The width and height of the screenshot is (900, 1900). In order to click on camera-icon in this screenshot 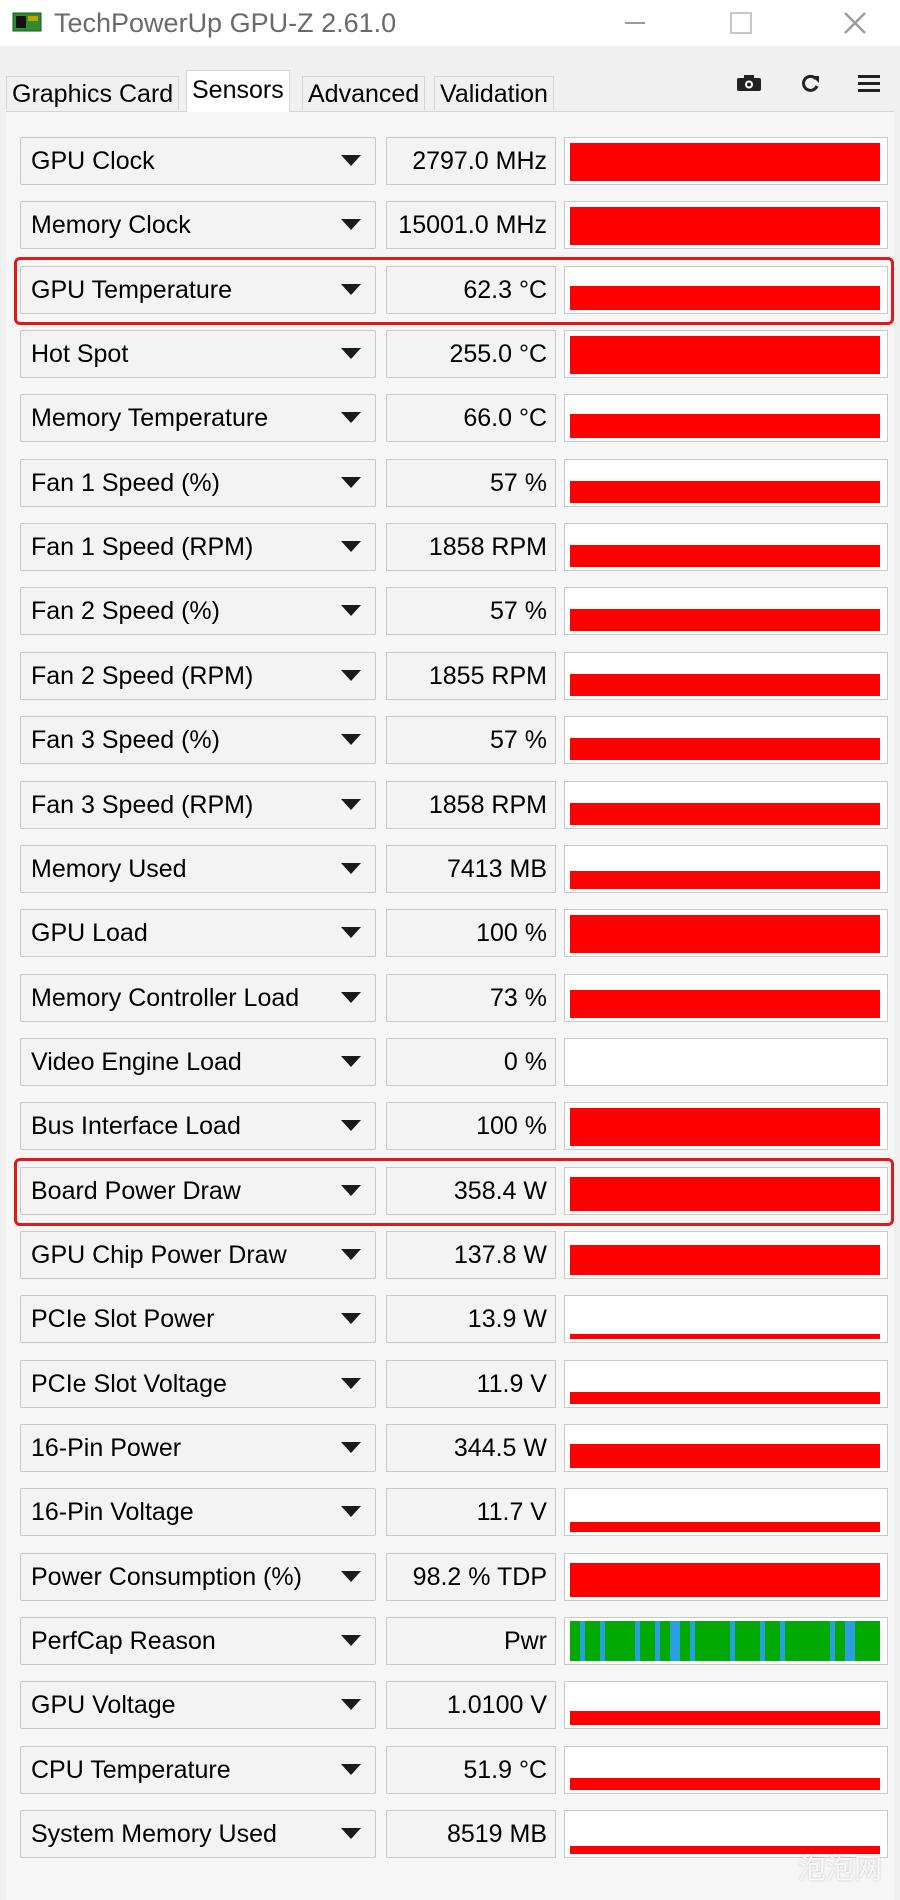, I will do `click(749, 83)`.